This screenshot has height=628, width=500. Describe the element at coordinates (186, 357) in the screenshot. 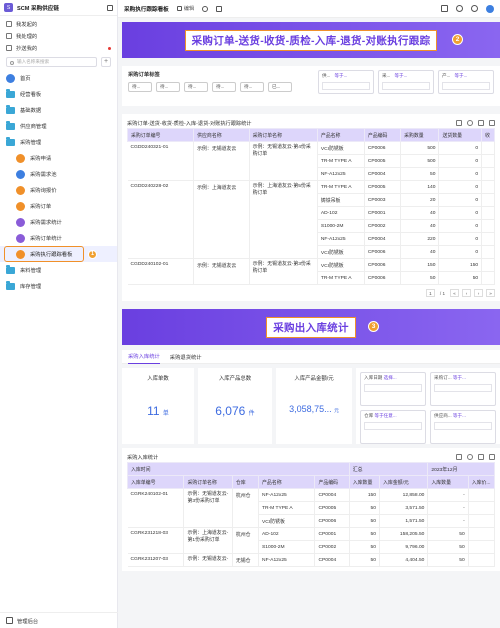

I see `tab-return-stats: 采购退货统计` at that location.